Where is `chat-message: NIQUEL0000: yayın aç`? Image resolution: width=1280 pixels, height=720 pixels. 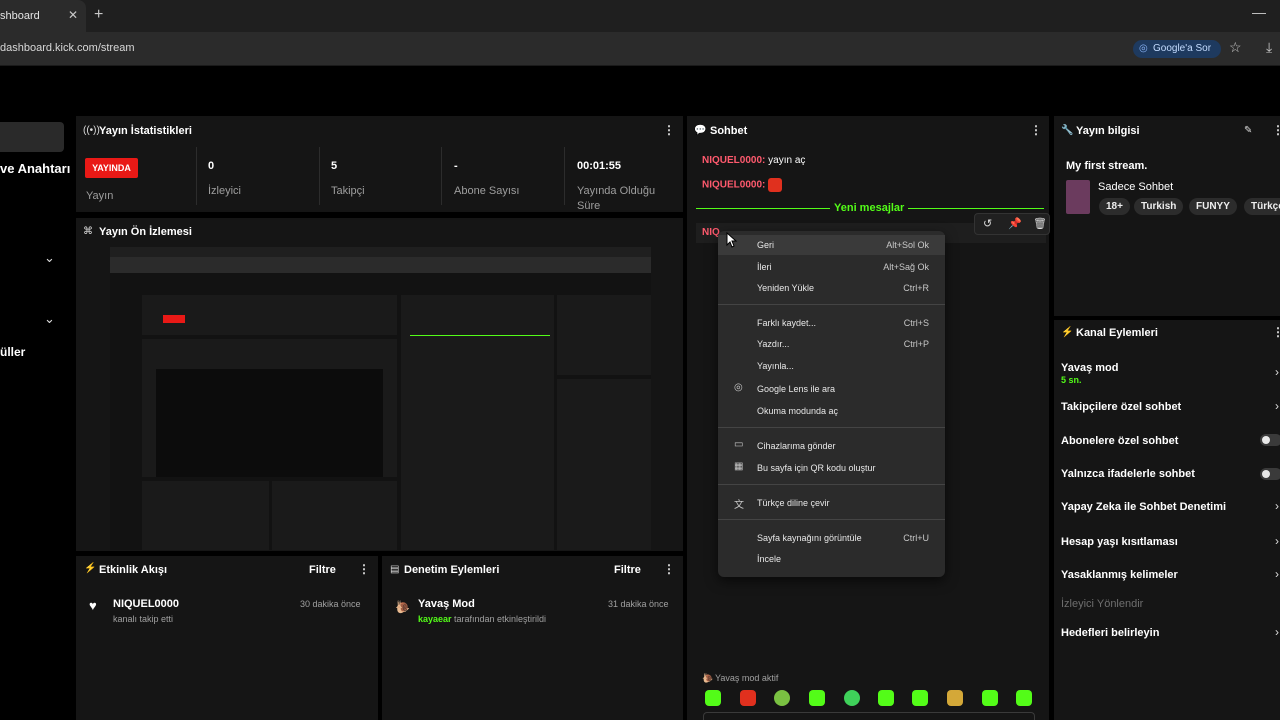
chat-message: NIQUEL0000: yayın aç is located at coordinates (754, 160).